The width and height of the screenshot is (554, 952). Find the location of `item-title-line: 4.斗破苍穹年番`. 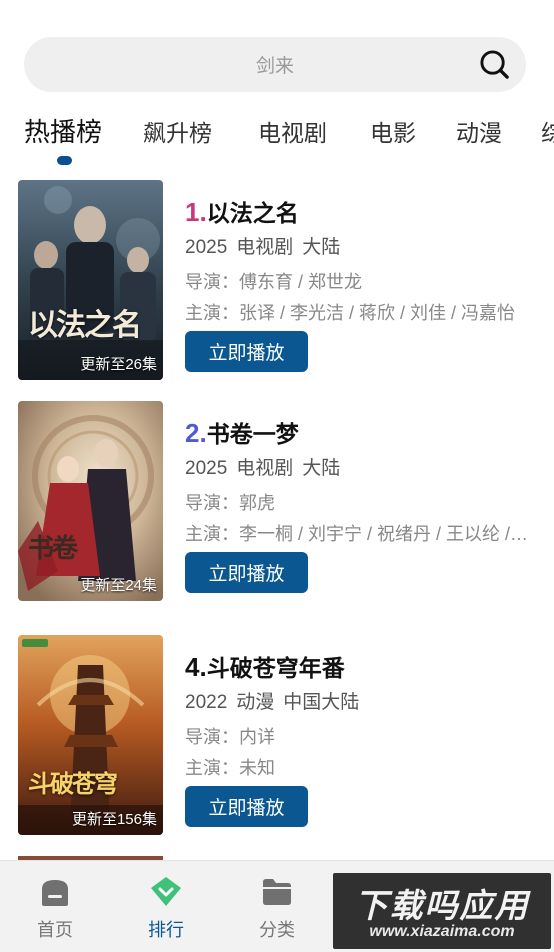

item-title-line: 4.斗破苍穹年番 is located at coordinates (265, 666).